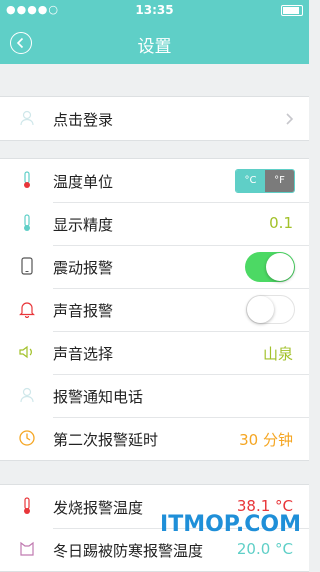  What do you see at coordinates (27, 266) in the screenshot?
I see `phone-icon` at bounding box center [27, 266].